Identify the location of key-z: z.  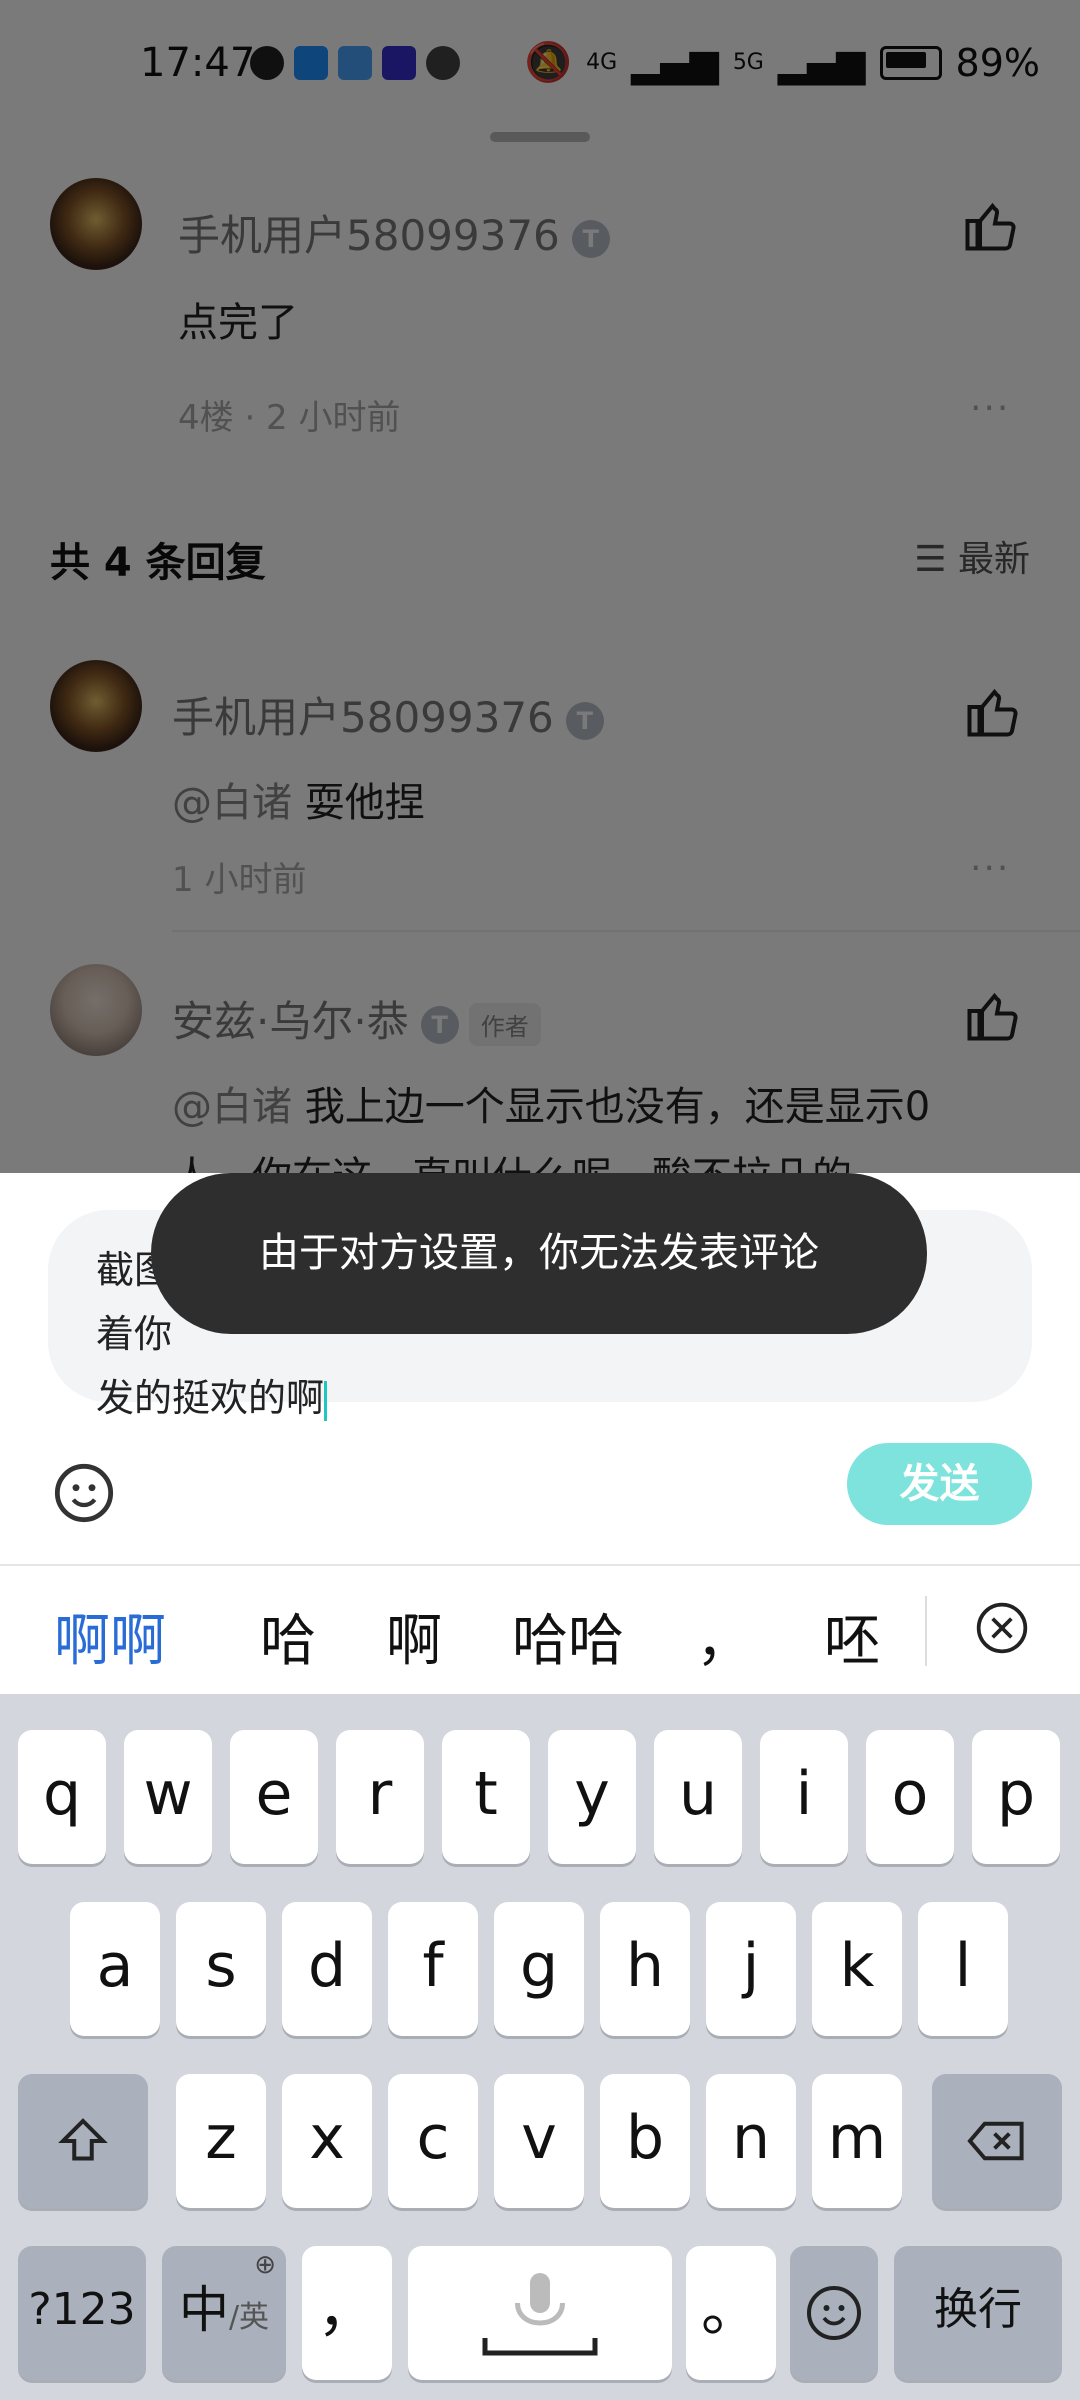
(221, 2141).